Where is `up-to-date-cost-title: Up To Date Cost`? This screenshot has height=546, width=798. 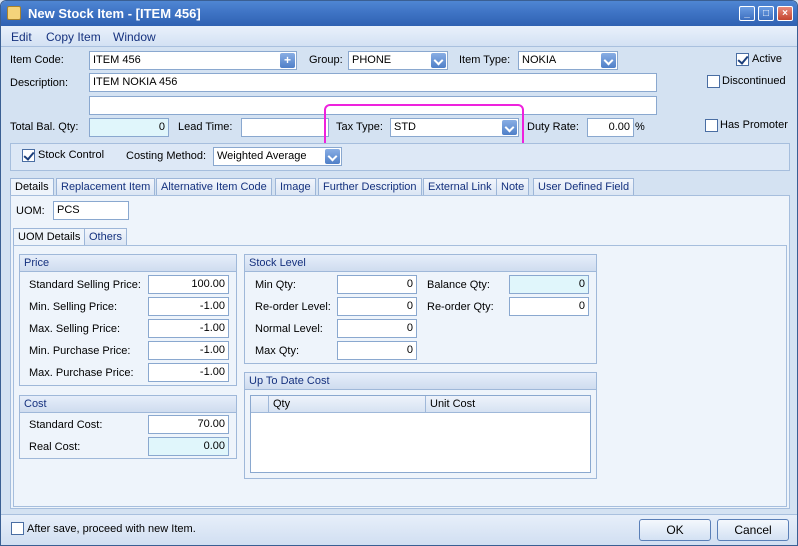
up-to-date-cost-title: Up To Date Cost is located at coordinates (420, 381).